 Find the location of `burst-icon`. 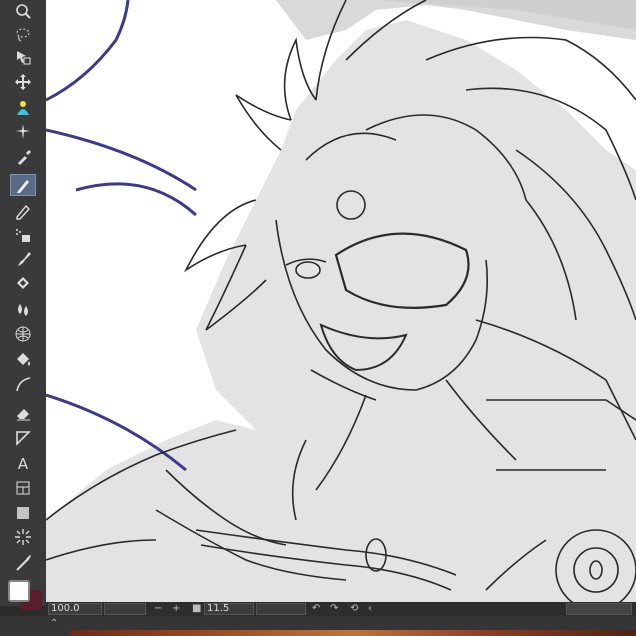

burst-icon is located at coordinates (23, 537).